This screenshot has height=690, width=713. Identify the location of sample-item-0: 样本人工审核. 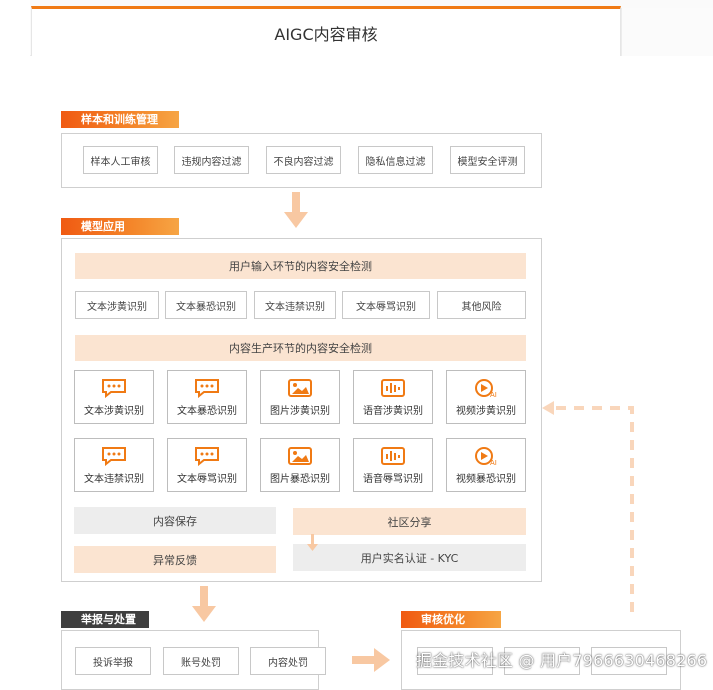
(120, 160).